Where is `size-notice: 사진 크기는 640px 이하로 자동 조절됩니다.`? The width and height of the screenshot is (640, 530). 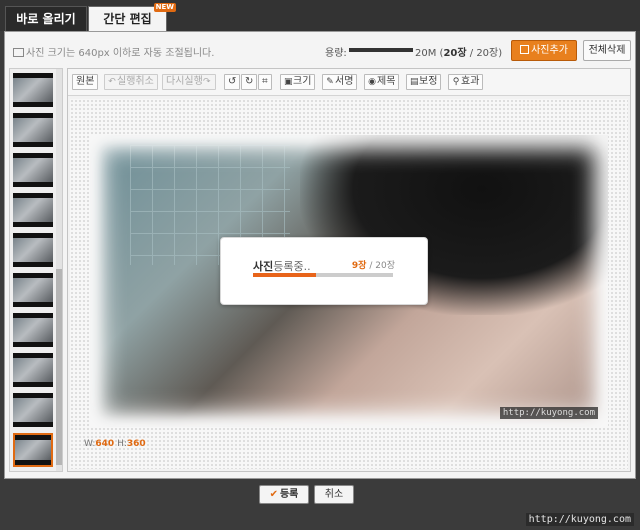 size-notice: 사진 크기는 640px 이하로 자동 조절됩니다. is located at coordinates (113, 51).